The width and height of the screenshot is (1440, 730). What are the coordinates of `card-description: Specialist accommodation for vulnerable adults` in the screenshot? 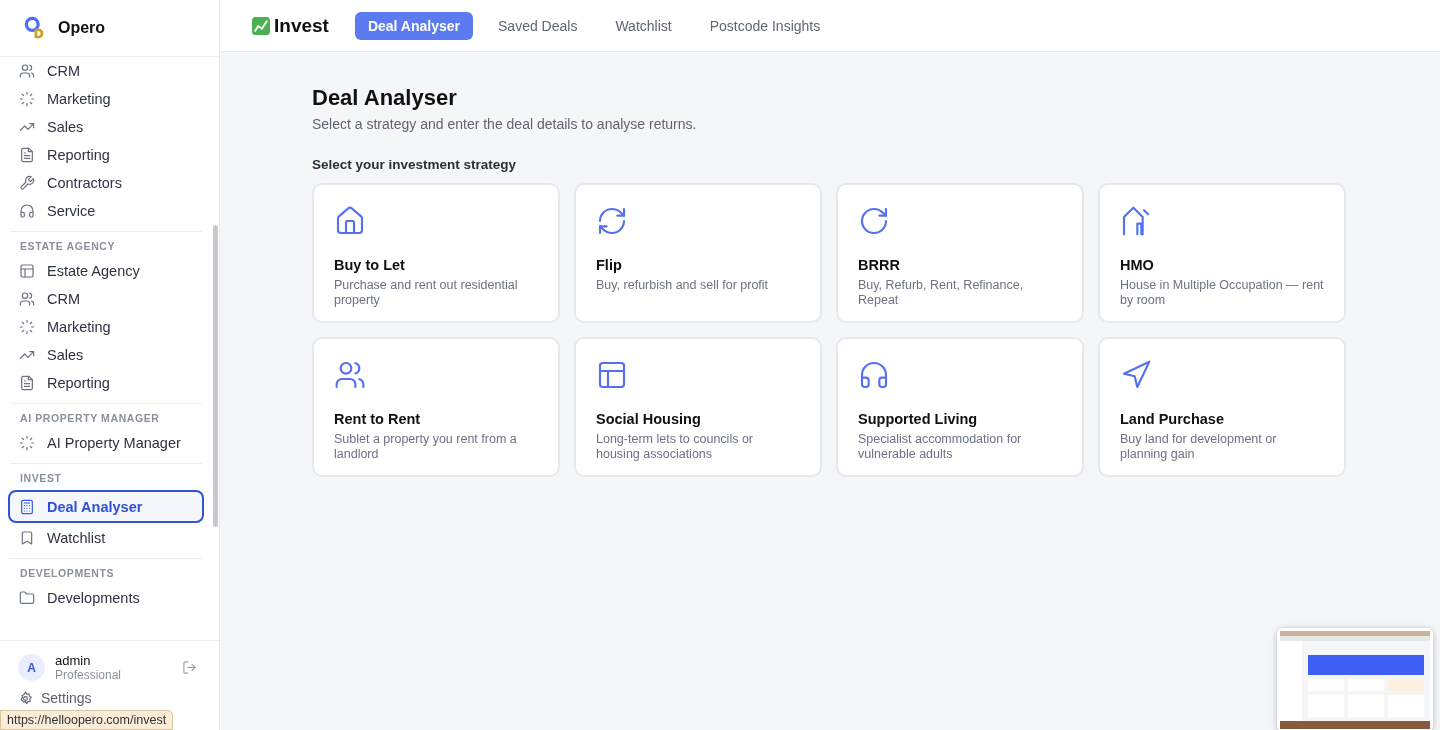 It's located at (940, 446).